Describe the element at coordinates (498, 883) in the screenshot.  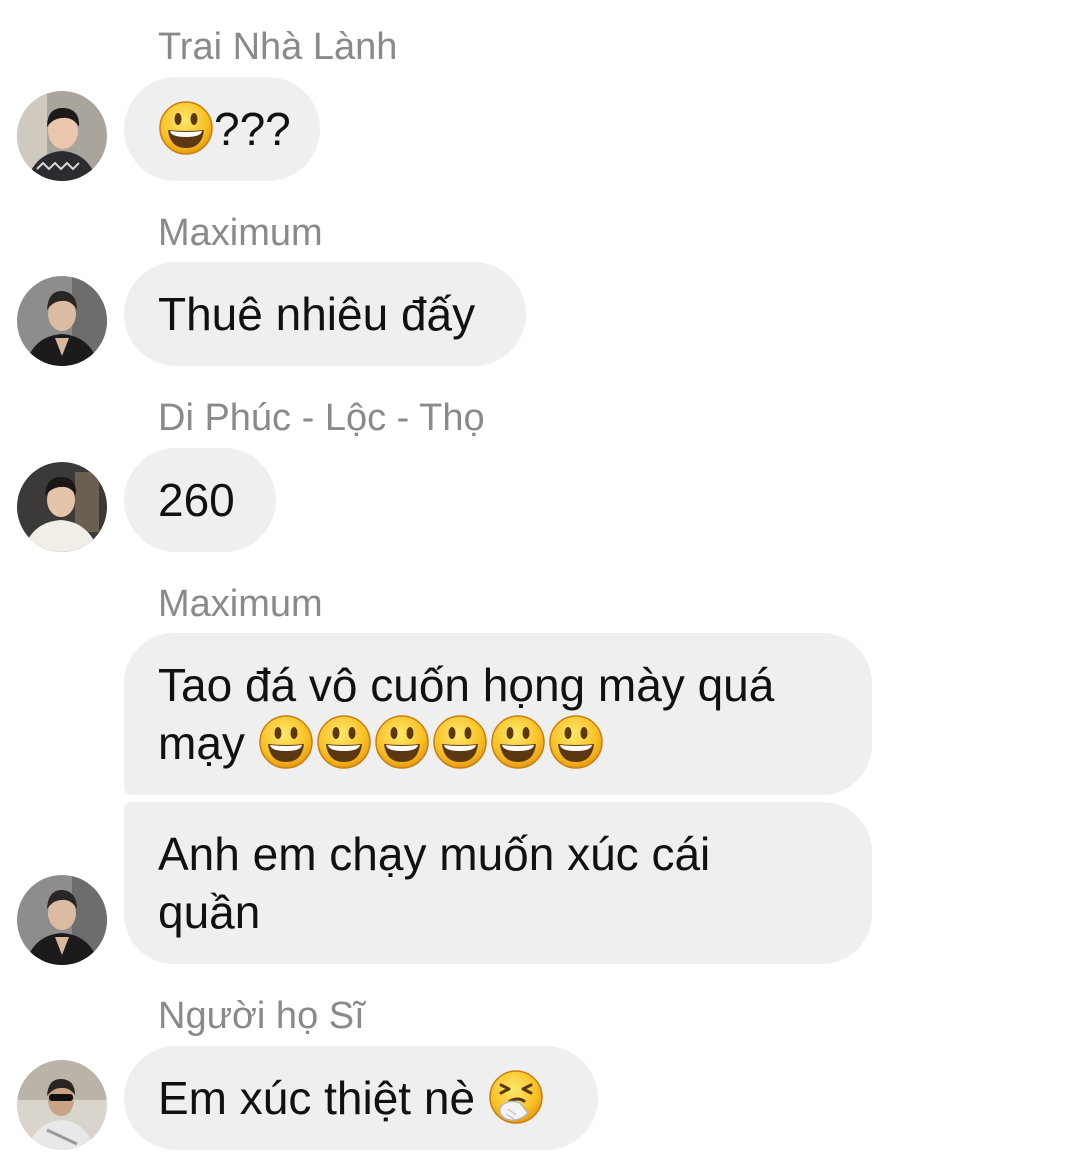
I see `message-bubble: Anh em chạy muốn xúc cái quần` at that location.